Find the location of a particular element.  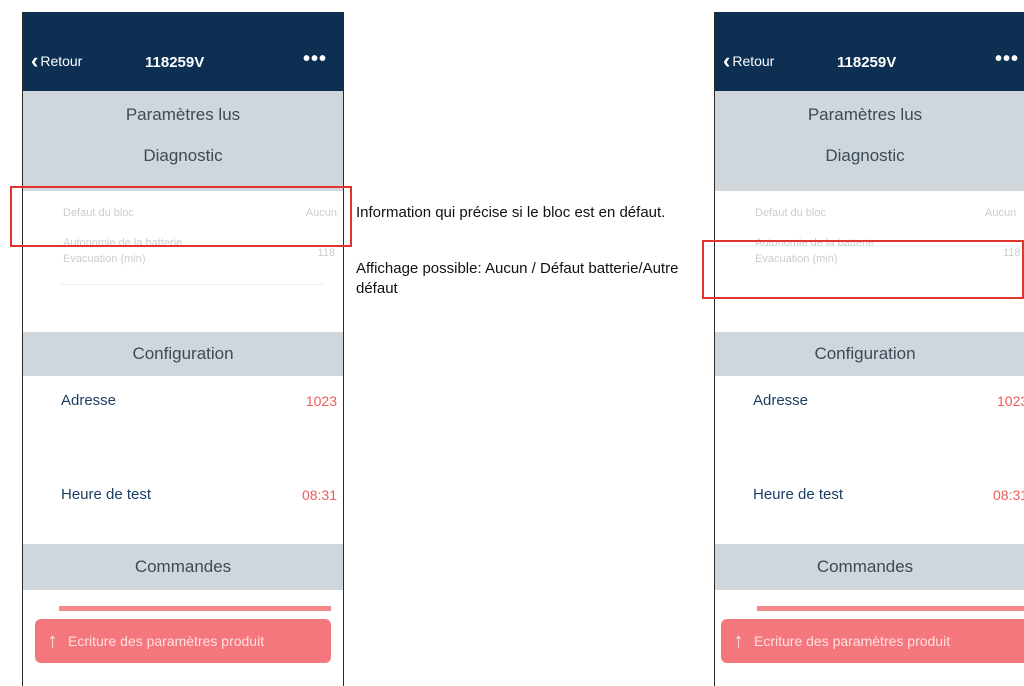

autonomie-label-2: Evacuation (min) is located at coordinates (104, 259).